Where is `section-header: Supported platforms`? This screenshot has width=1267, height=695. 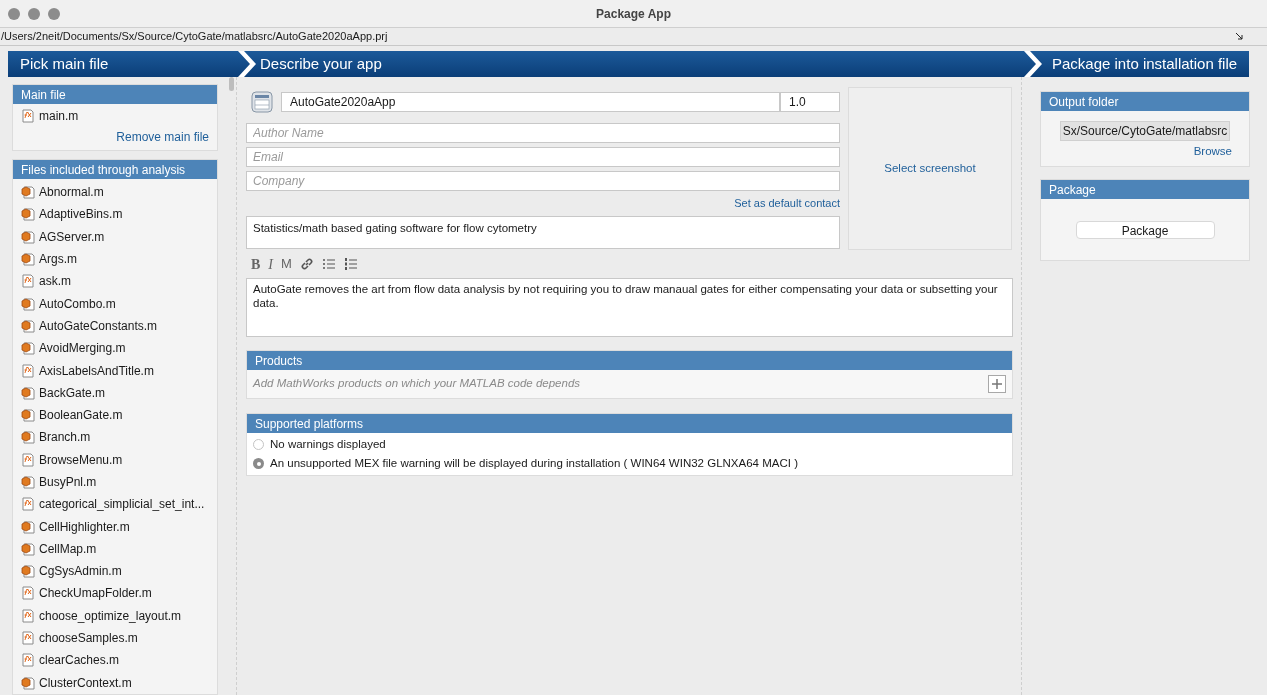 section-header: Supported platforms is located at coordinates (629, 423).